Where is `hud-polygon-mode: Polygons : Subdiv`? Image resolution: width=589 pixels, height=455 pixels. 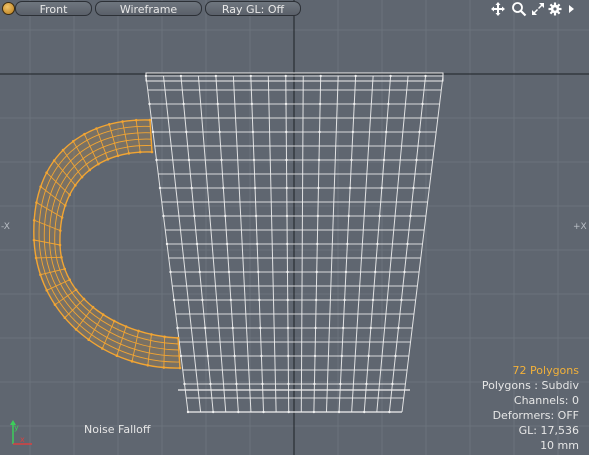
hud-polygon-mode: Polygons : Subdiv is located at coordinates (530, 385).